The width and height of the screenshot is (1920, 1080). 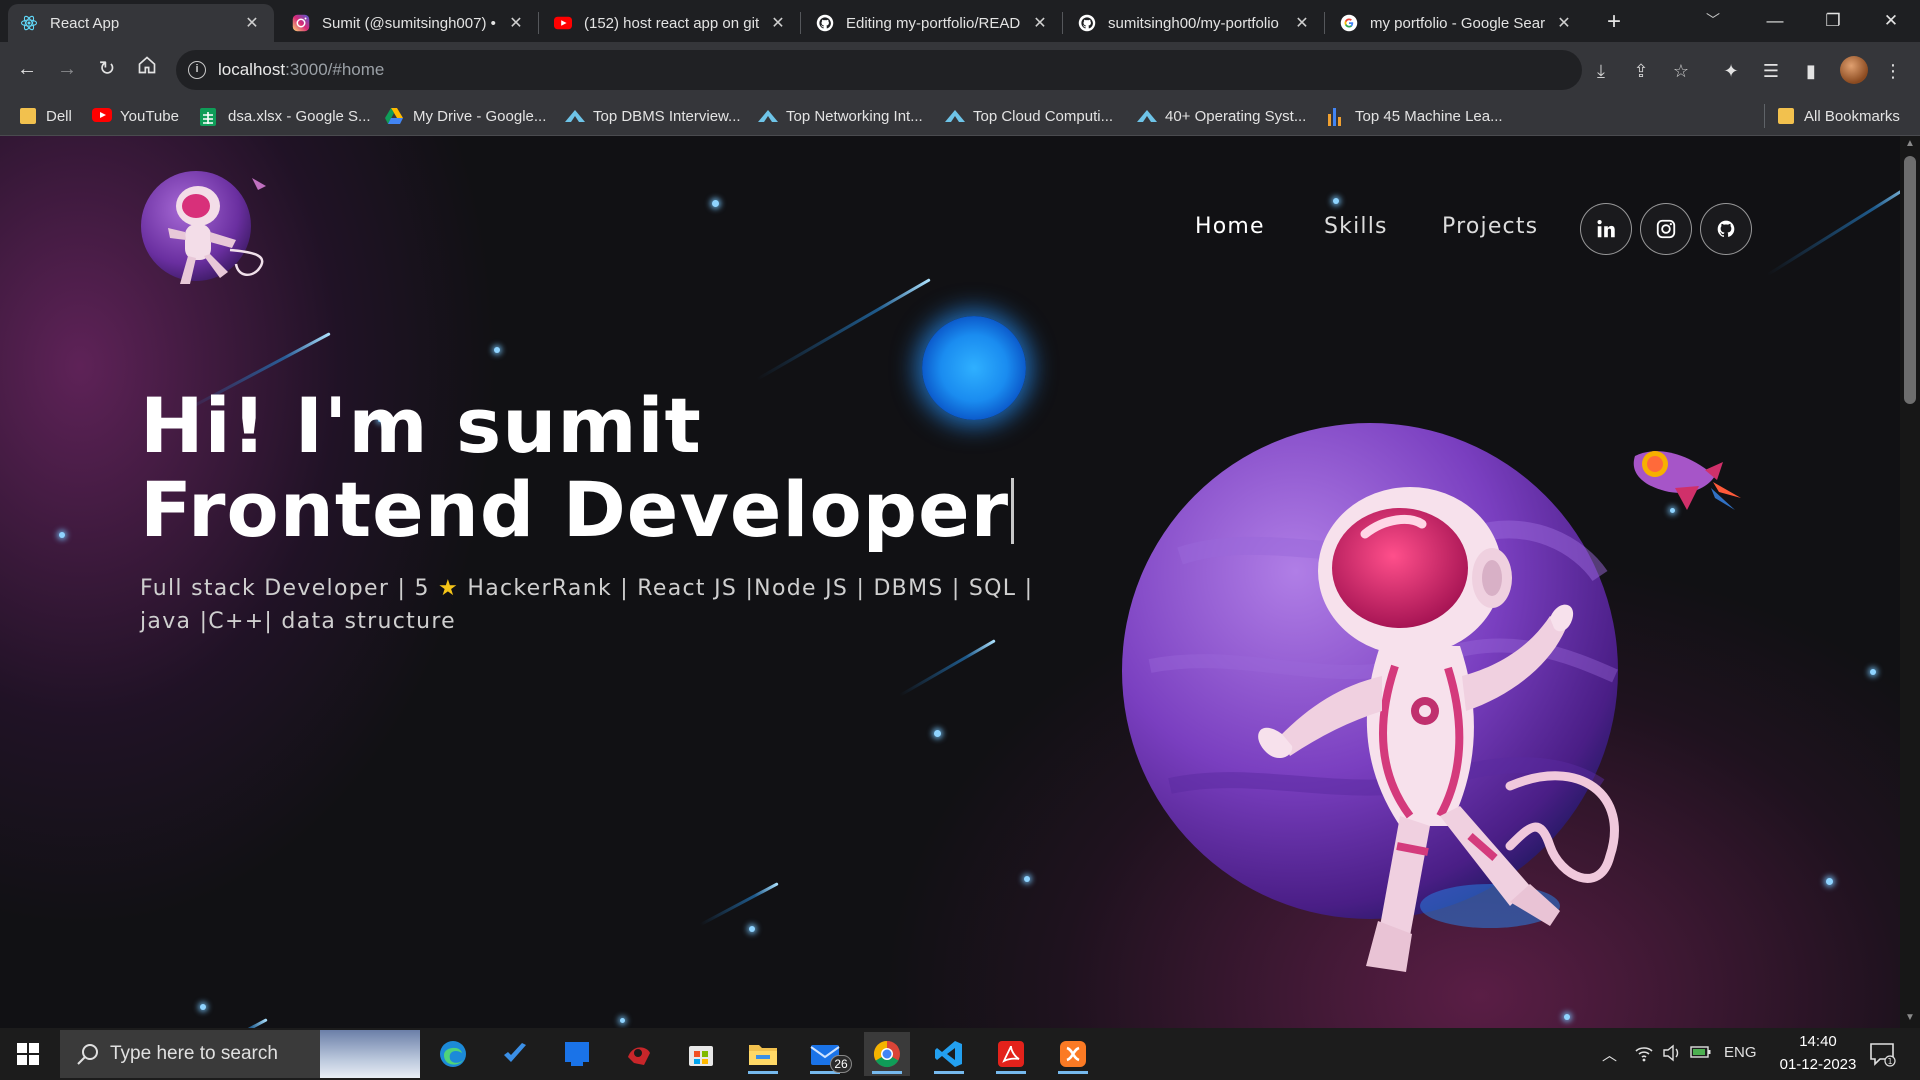 I want to click on taskbar-app, so click(x=577, y=1054).